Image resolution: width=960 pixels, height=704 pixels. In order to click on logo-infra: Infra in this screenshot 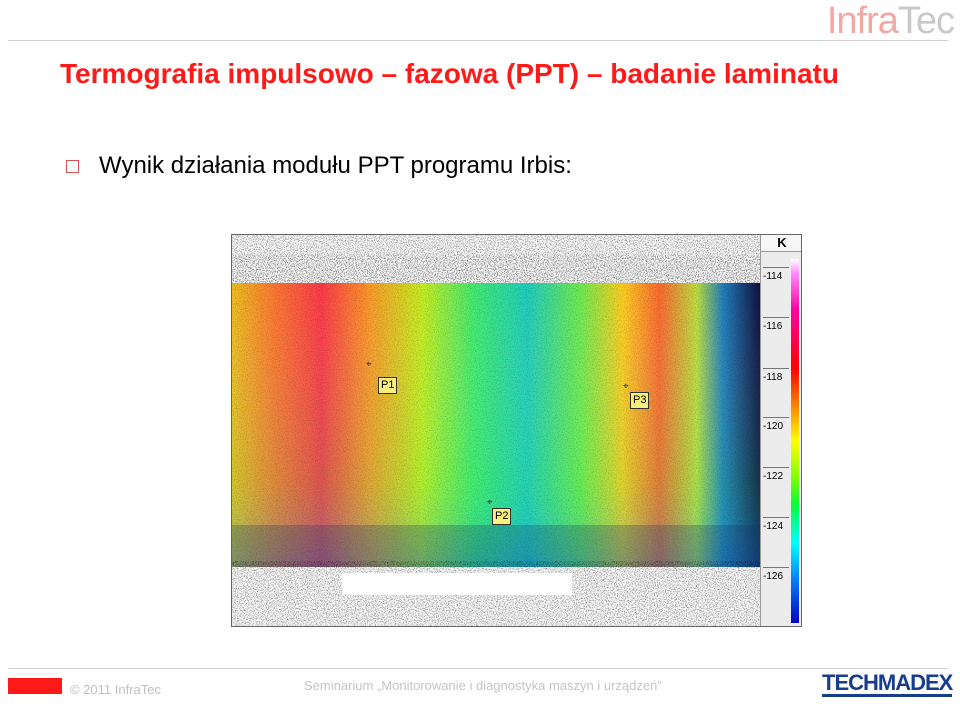, I will do `click(862, 21)`.